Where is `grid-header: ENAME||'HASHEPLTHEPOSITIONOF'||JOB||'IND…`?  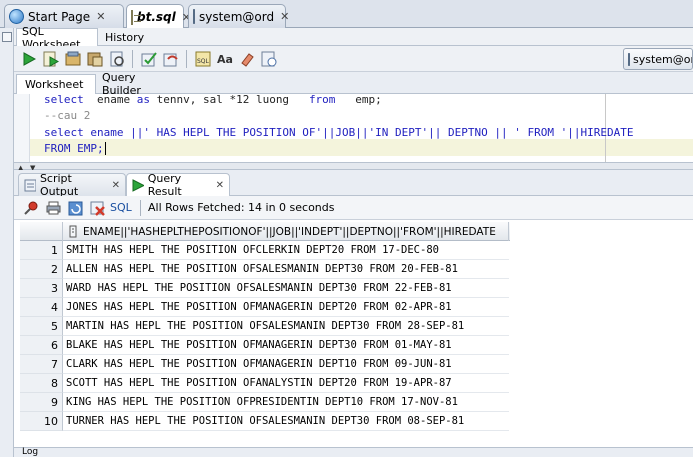 grid-header: ENAME||'HASHEPLTHEPOSITIONOF'||JOB||'IND… is located at coordinates (265, 231).